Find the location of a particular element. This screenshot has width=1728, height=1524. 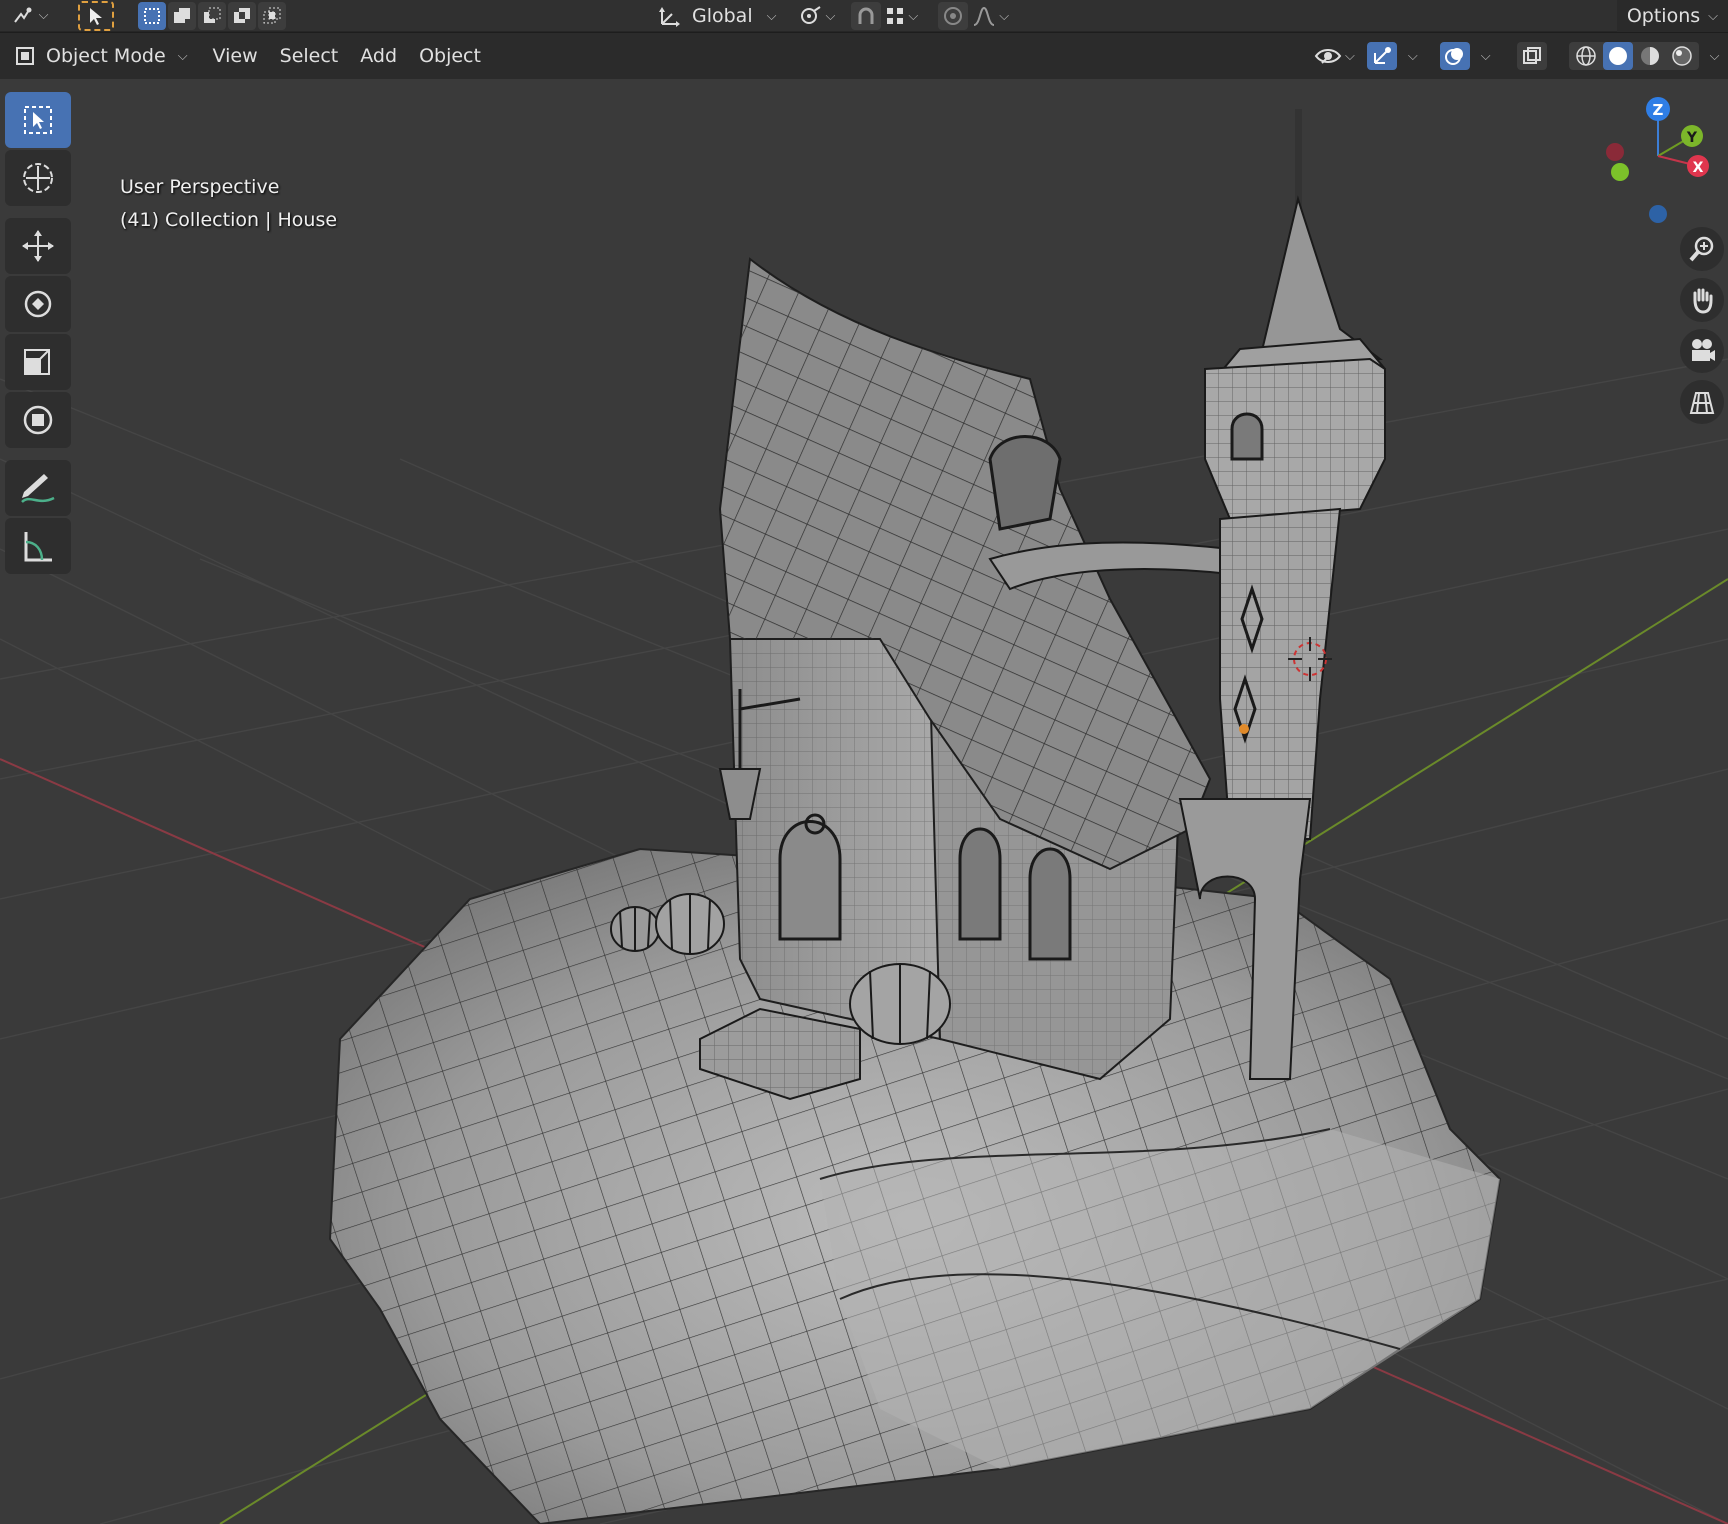

camera-icon is located at coordinates (1703, 350).